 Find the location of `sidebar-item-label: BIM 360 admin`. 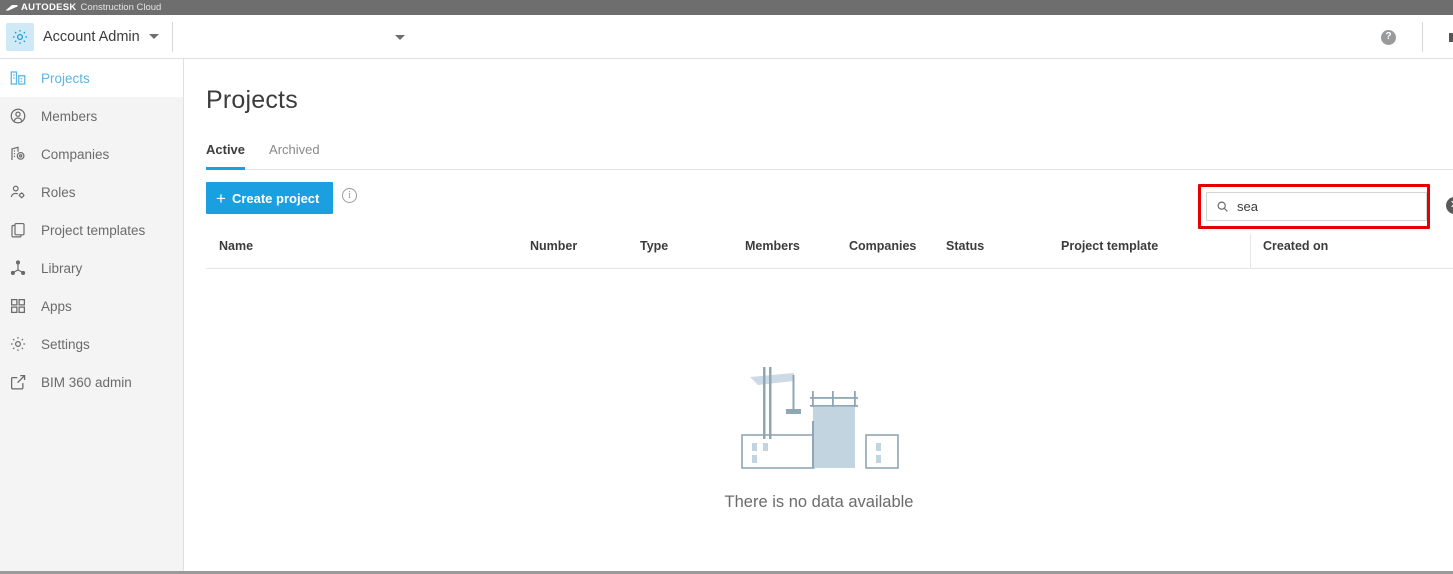

sidebar-item-label: BIM 360 admin is located at coordinates (86, 382).